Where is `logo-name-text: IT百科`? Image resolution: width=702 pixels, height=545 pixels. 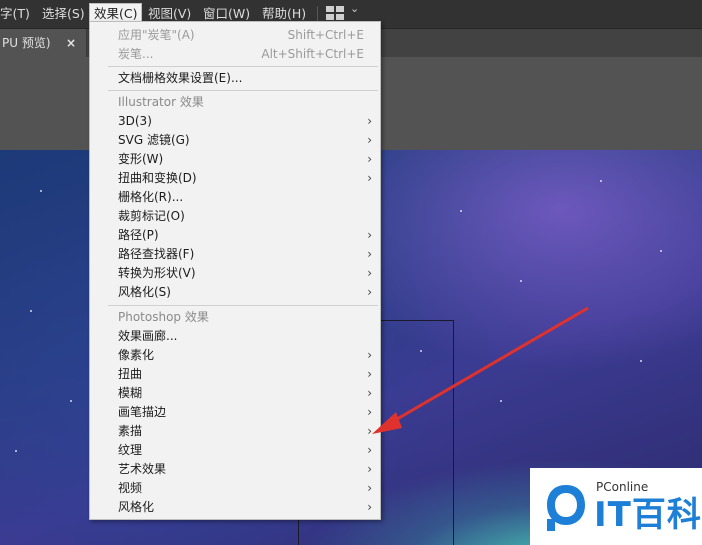 logo-name-text: IT百科 is located at coordinates (648, 515).